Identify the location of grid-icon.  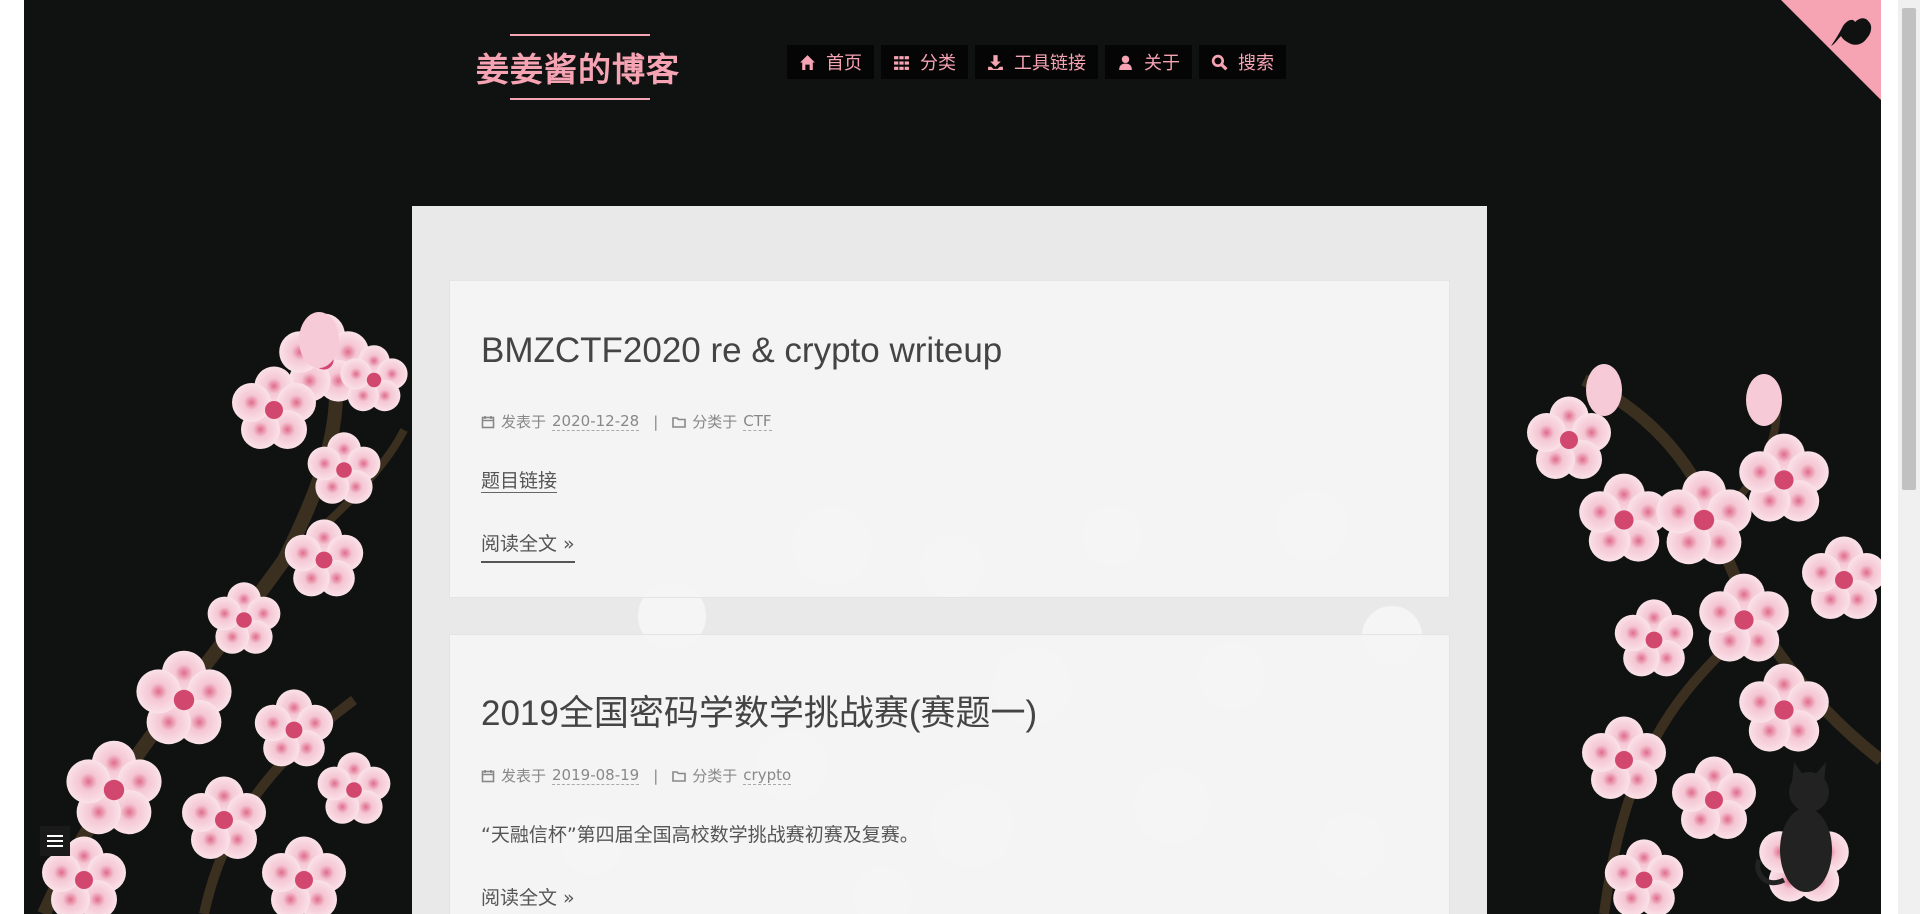
(901, 62).